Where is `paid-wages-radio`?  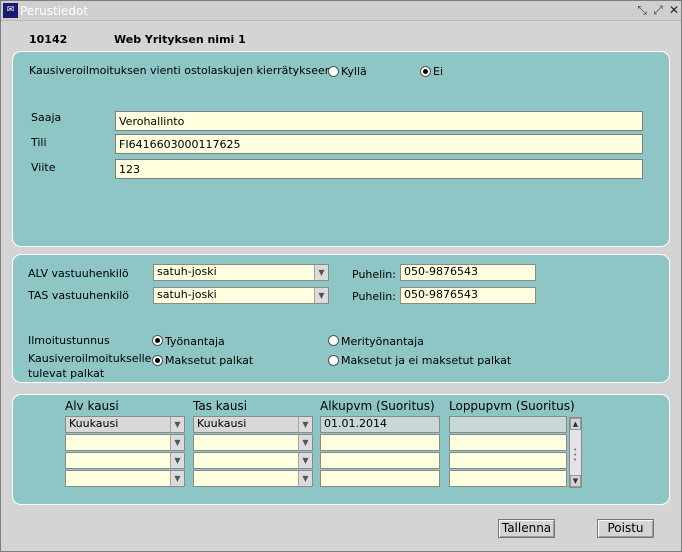 paid-wages-radio is located at coordinates (157, 360).